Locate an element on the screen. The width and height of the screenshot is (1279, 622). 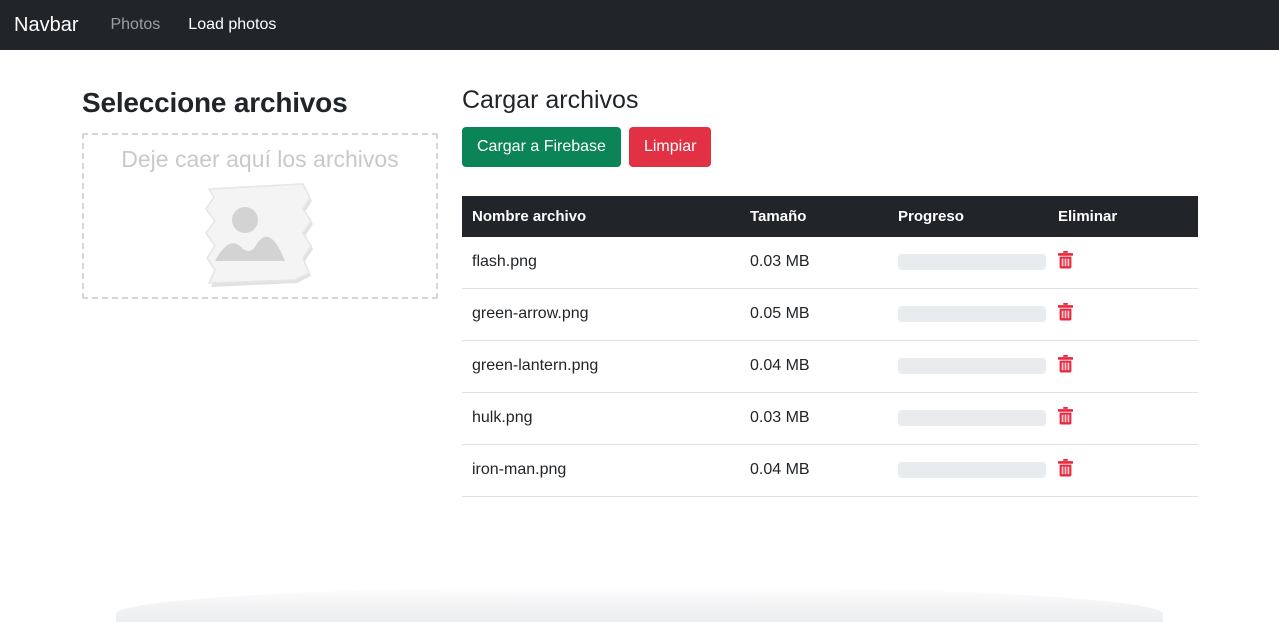
table-row: green-lantern.png 0.04 MB is located at coordinates (830, 366).